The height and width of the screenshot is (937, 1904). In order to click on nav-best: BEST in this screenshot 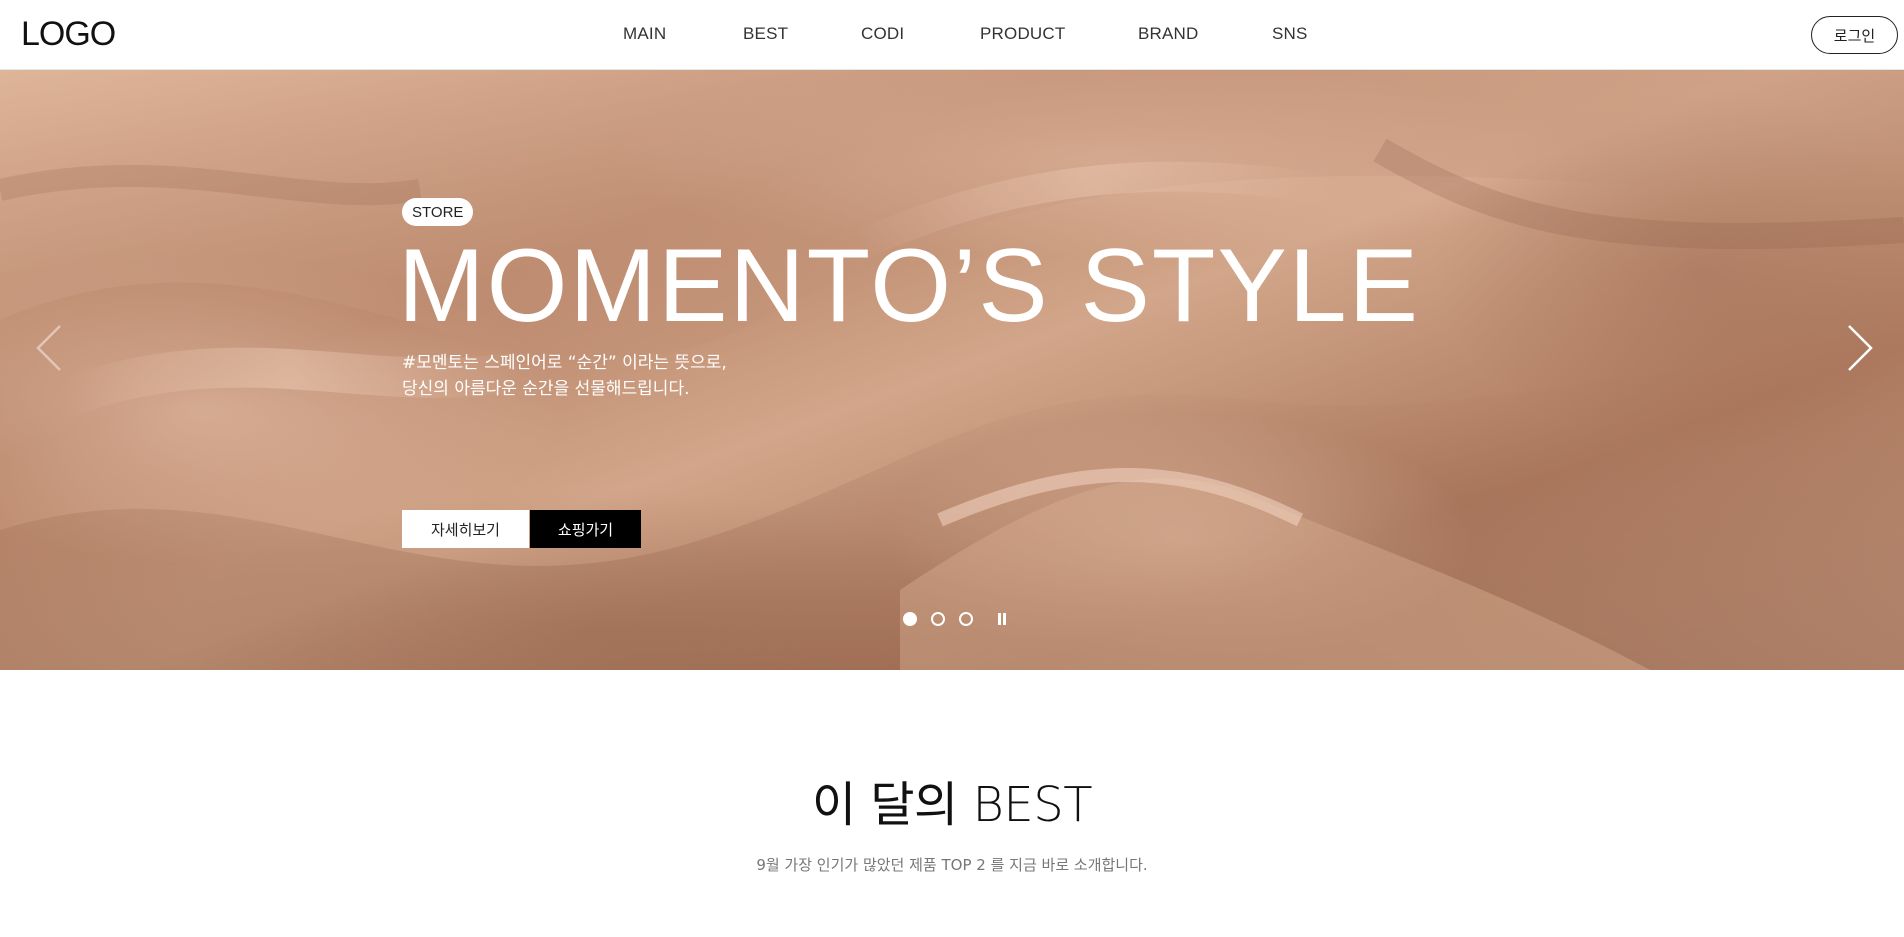, I will do `click(765, 34)`.